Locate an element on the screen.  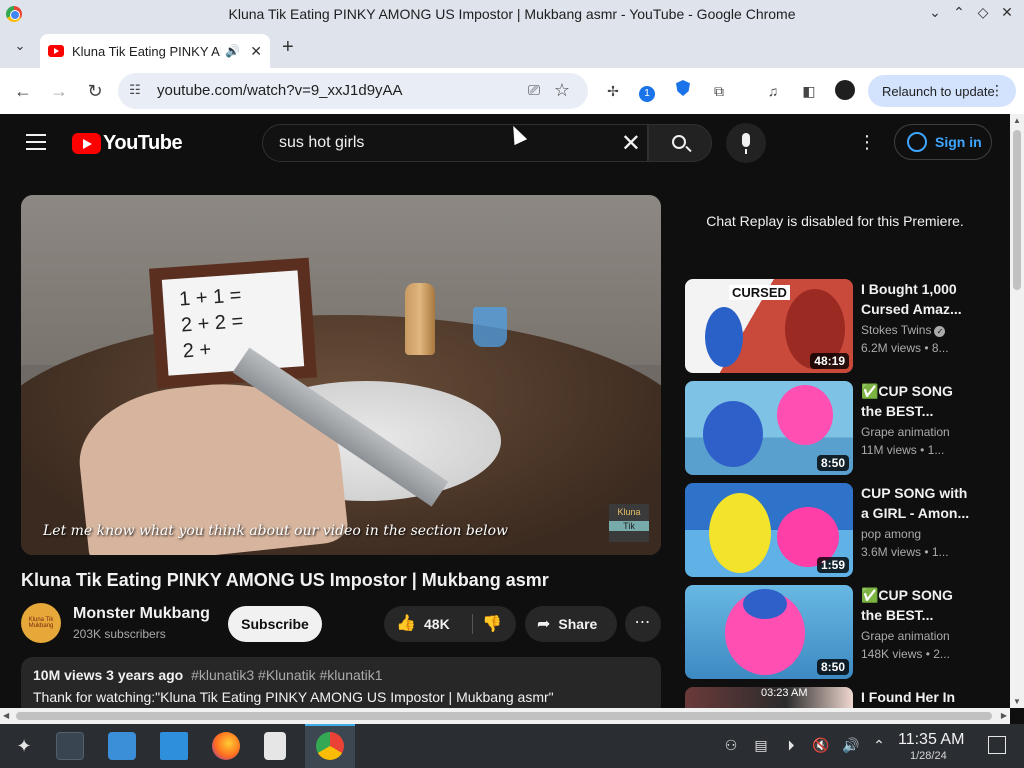
sign-in-button: Sign in is located at coordinates (943, 142).